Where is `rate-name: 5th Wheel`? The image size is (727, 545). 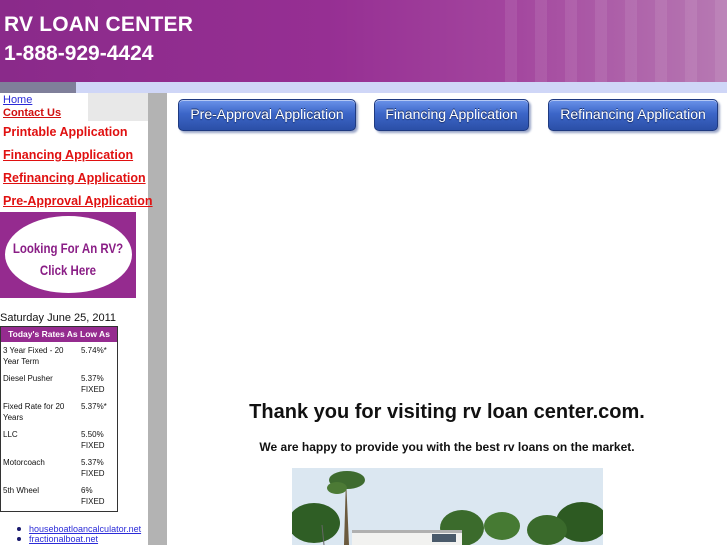 rate-name: 5th Wheel is located at coordinates (21, 490).